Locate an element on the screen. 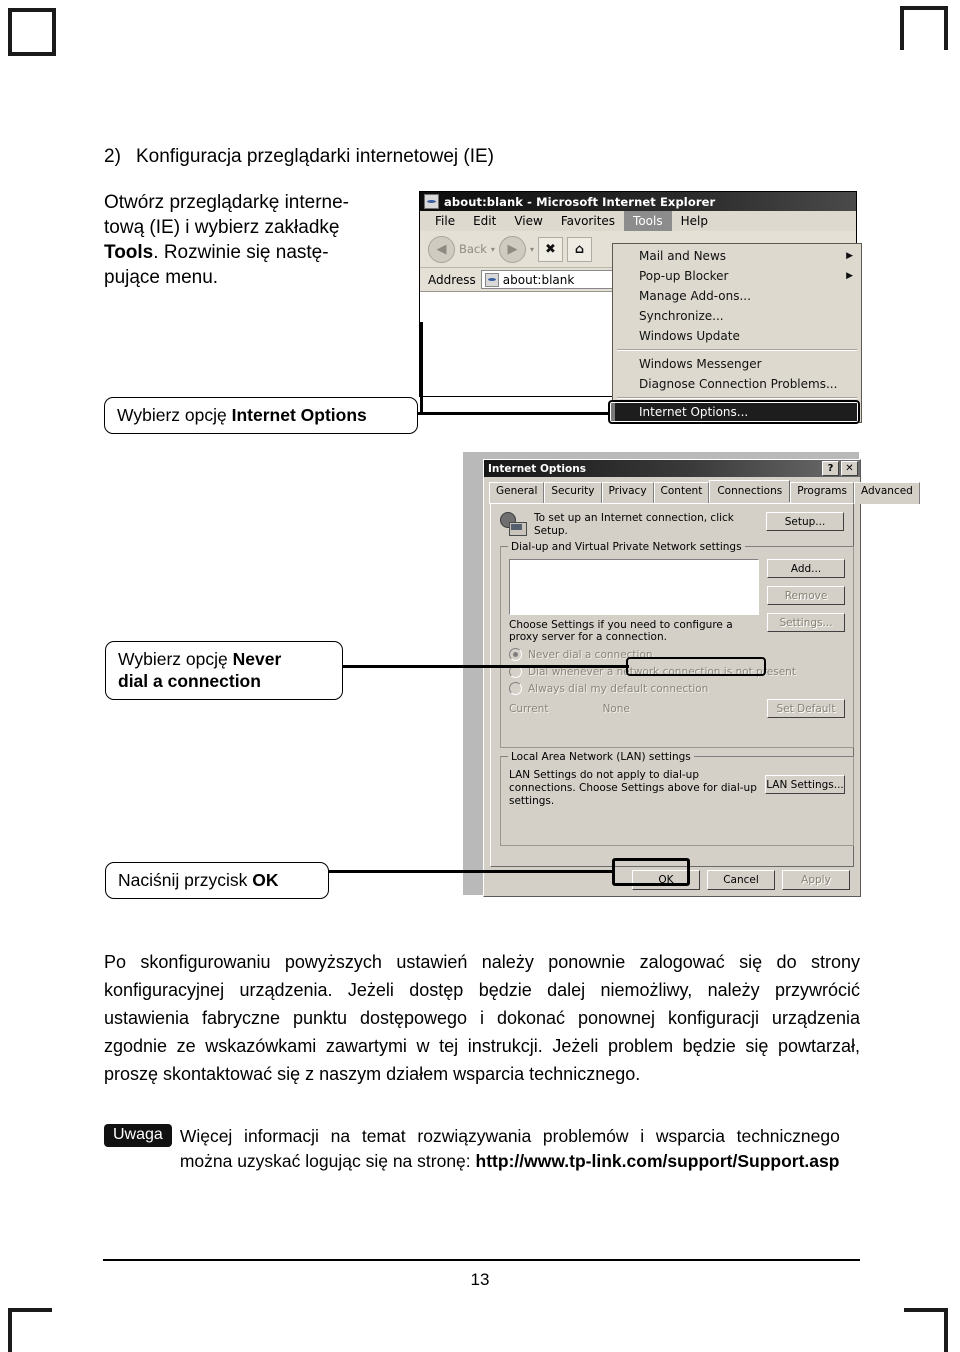  remove-button: Remove is located at coordinates (806, 595).